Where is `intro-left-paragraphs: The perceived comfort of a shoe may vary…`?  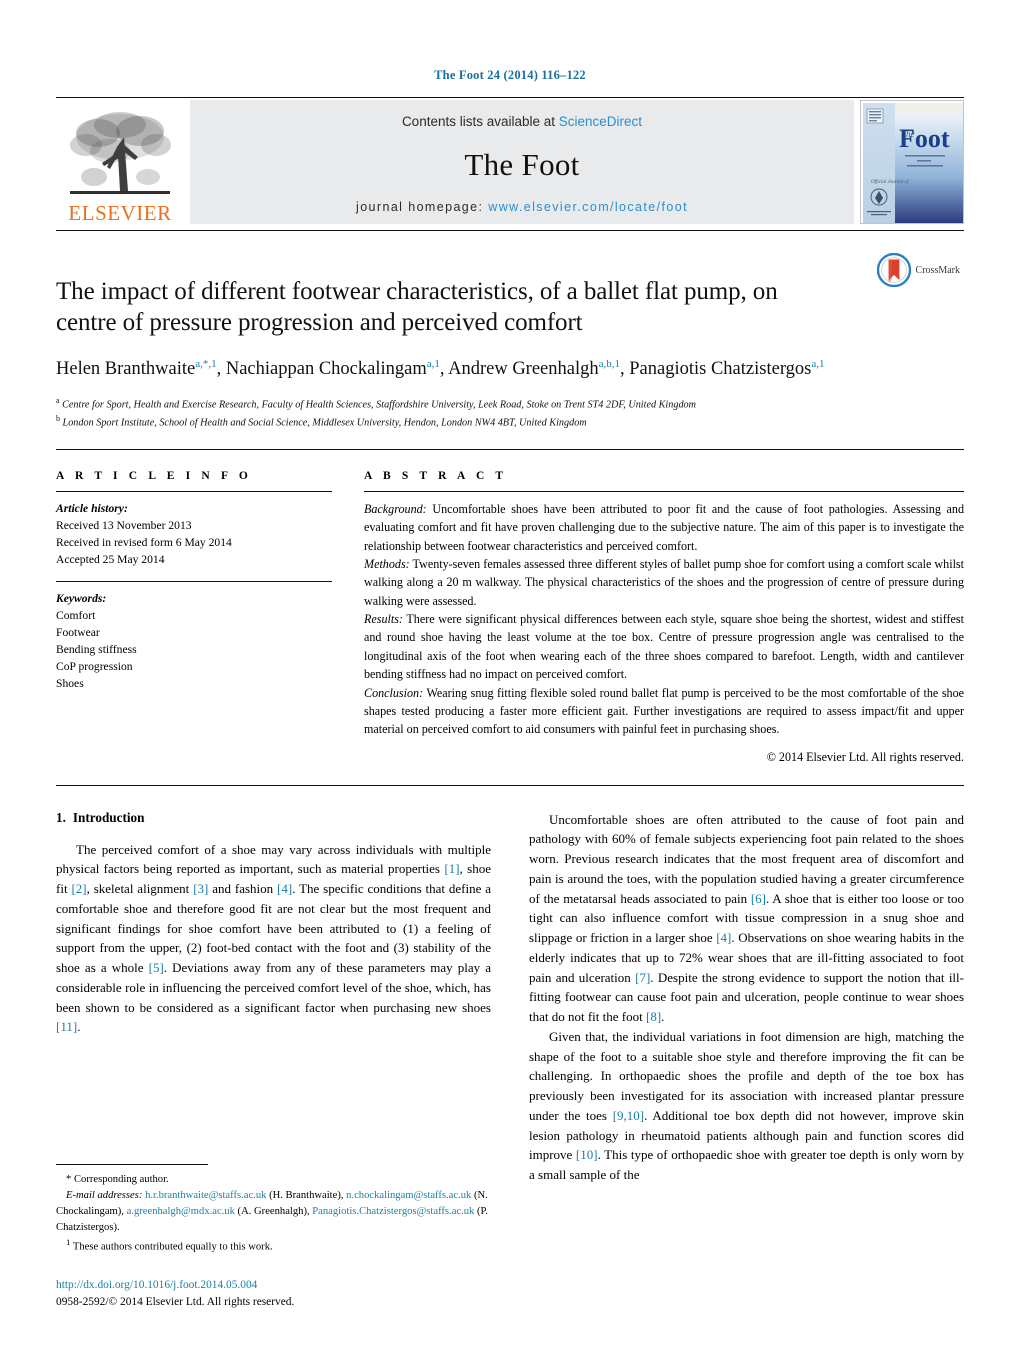 intro-left-paragraphs: The perceived comfort of a shoe may vary… is located at coordinates (273, 939).